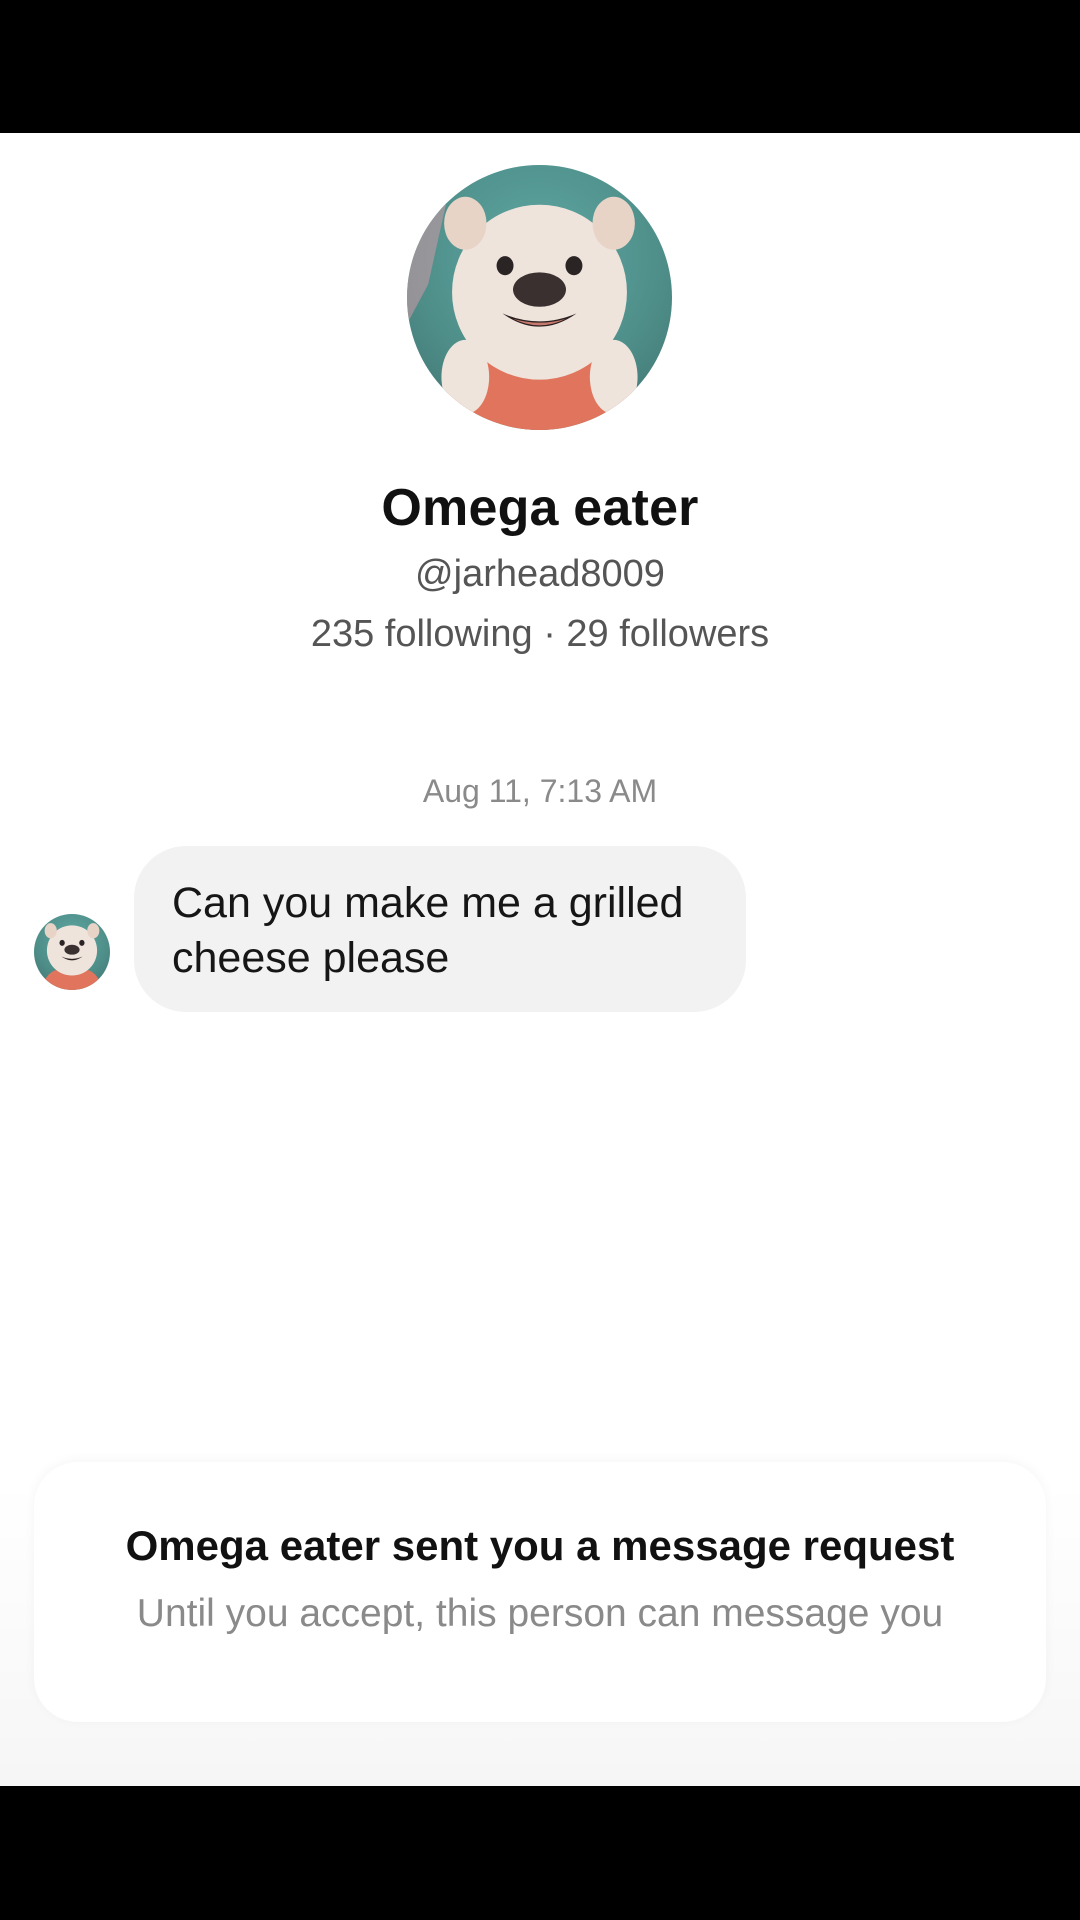 This screenshot has height=1920, width=1080. What do you see at coordinates (440, 929) in the screenshot?
I see `message-bubble: Can you make me a grilled cheese please` at bounding box center [440, 929].